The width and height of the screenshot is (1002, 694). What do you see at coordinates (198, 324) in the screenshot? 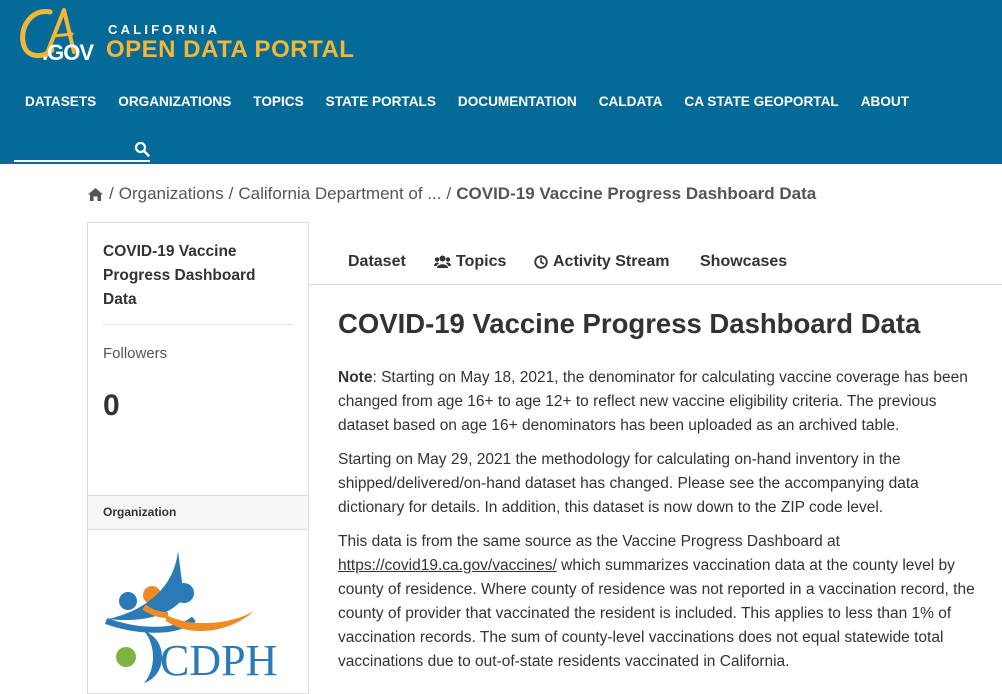
I see `sidebar-divider` at bounding box center [198, 324].